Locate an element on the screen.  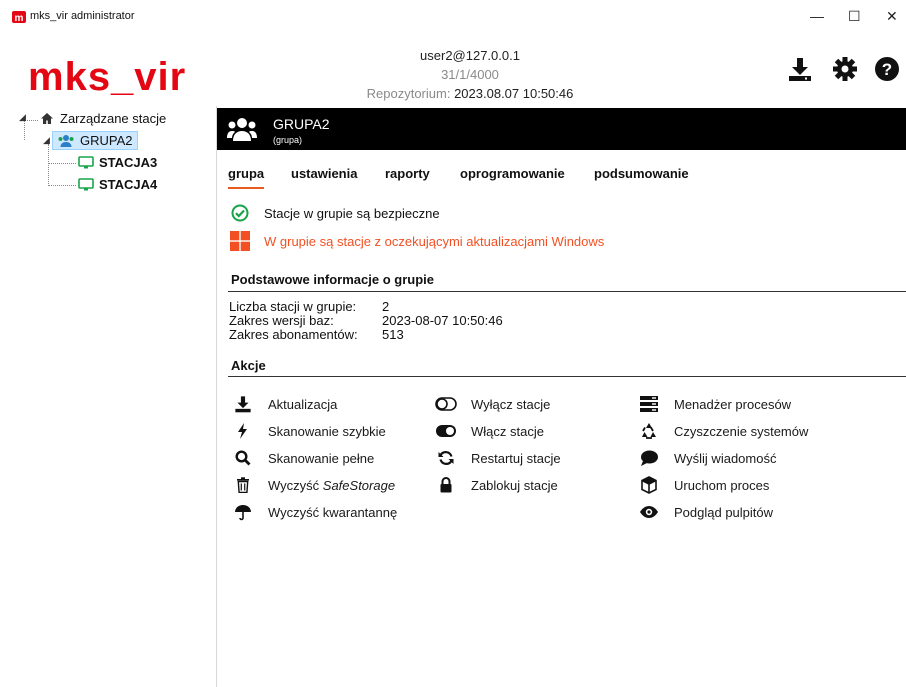
window-title: mks_vir administrator is located at coordinates (82, 16).